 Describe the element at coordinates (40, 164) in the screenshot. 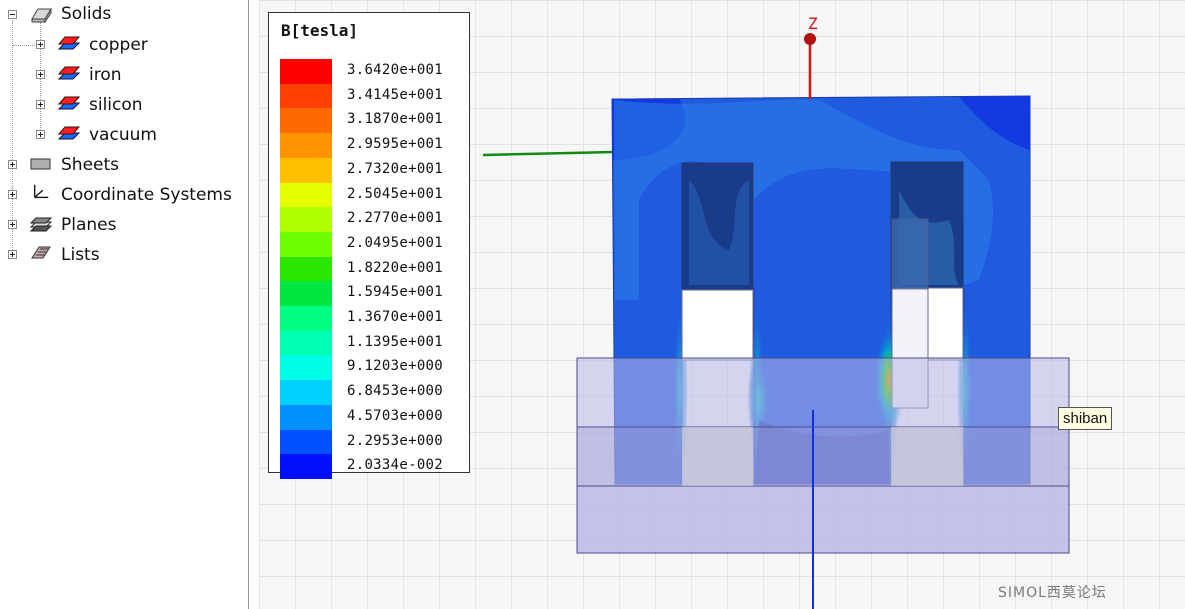

I see `sheet-icon` at that location.